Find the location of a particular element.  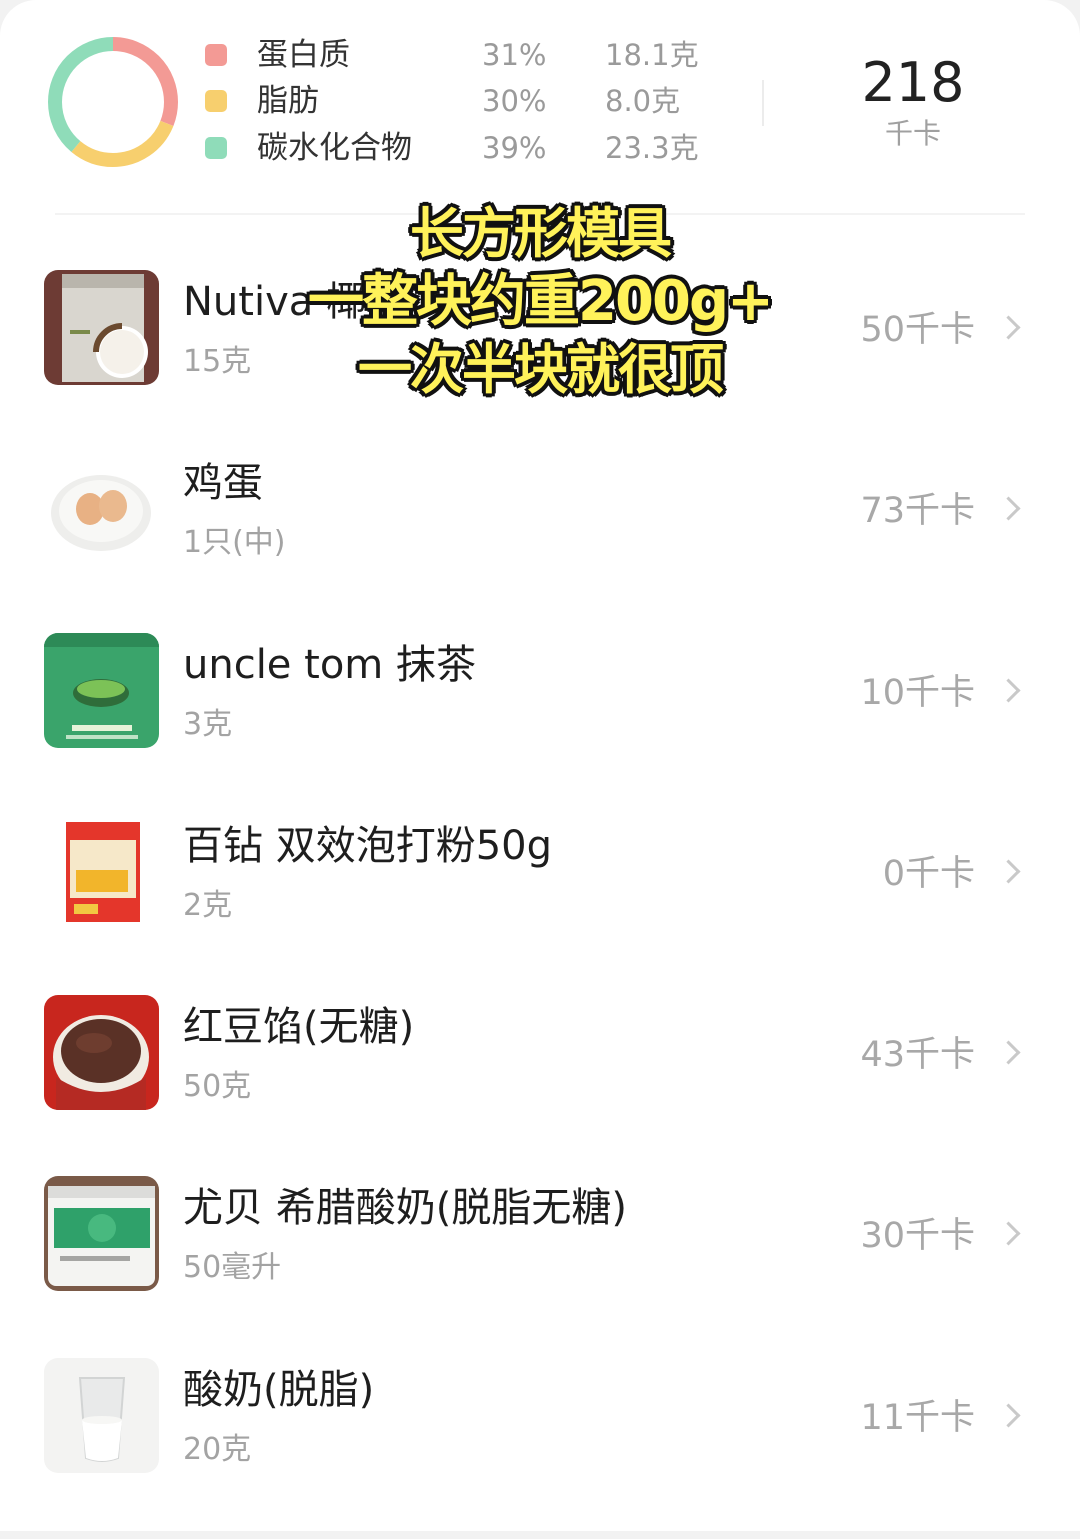

coconut-flour-thumbnail is located at coordinates (101, 327).